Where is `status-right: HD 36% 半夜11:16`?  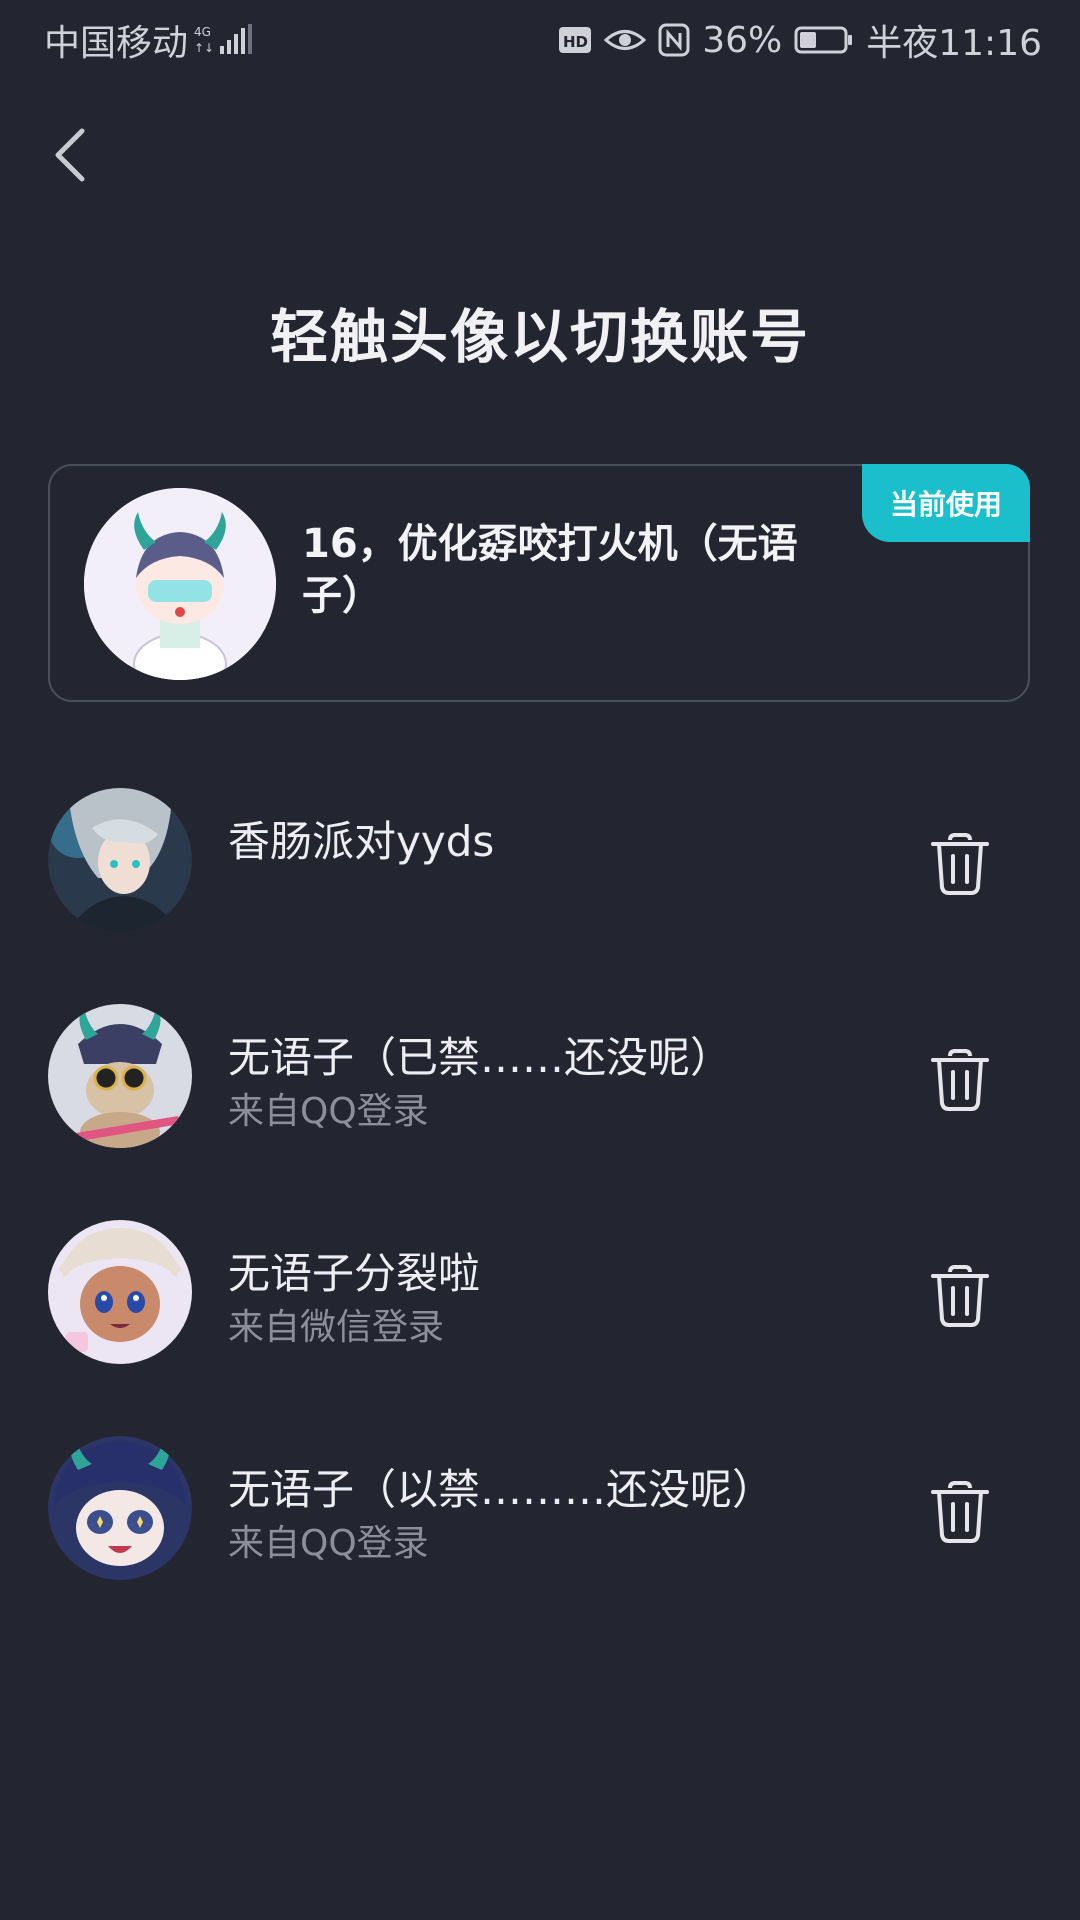 status-right: HD 36% 半夜11:16 is located at coordinates (800, 40).